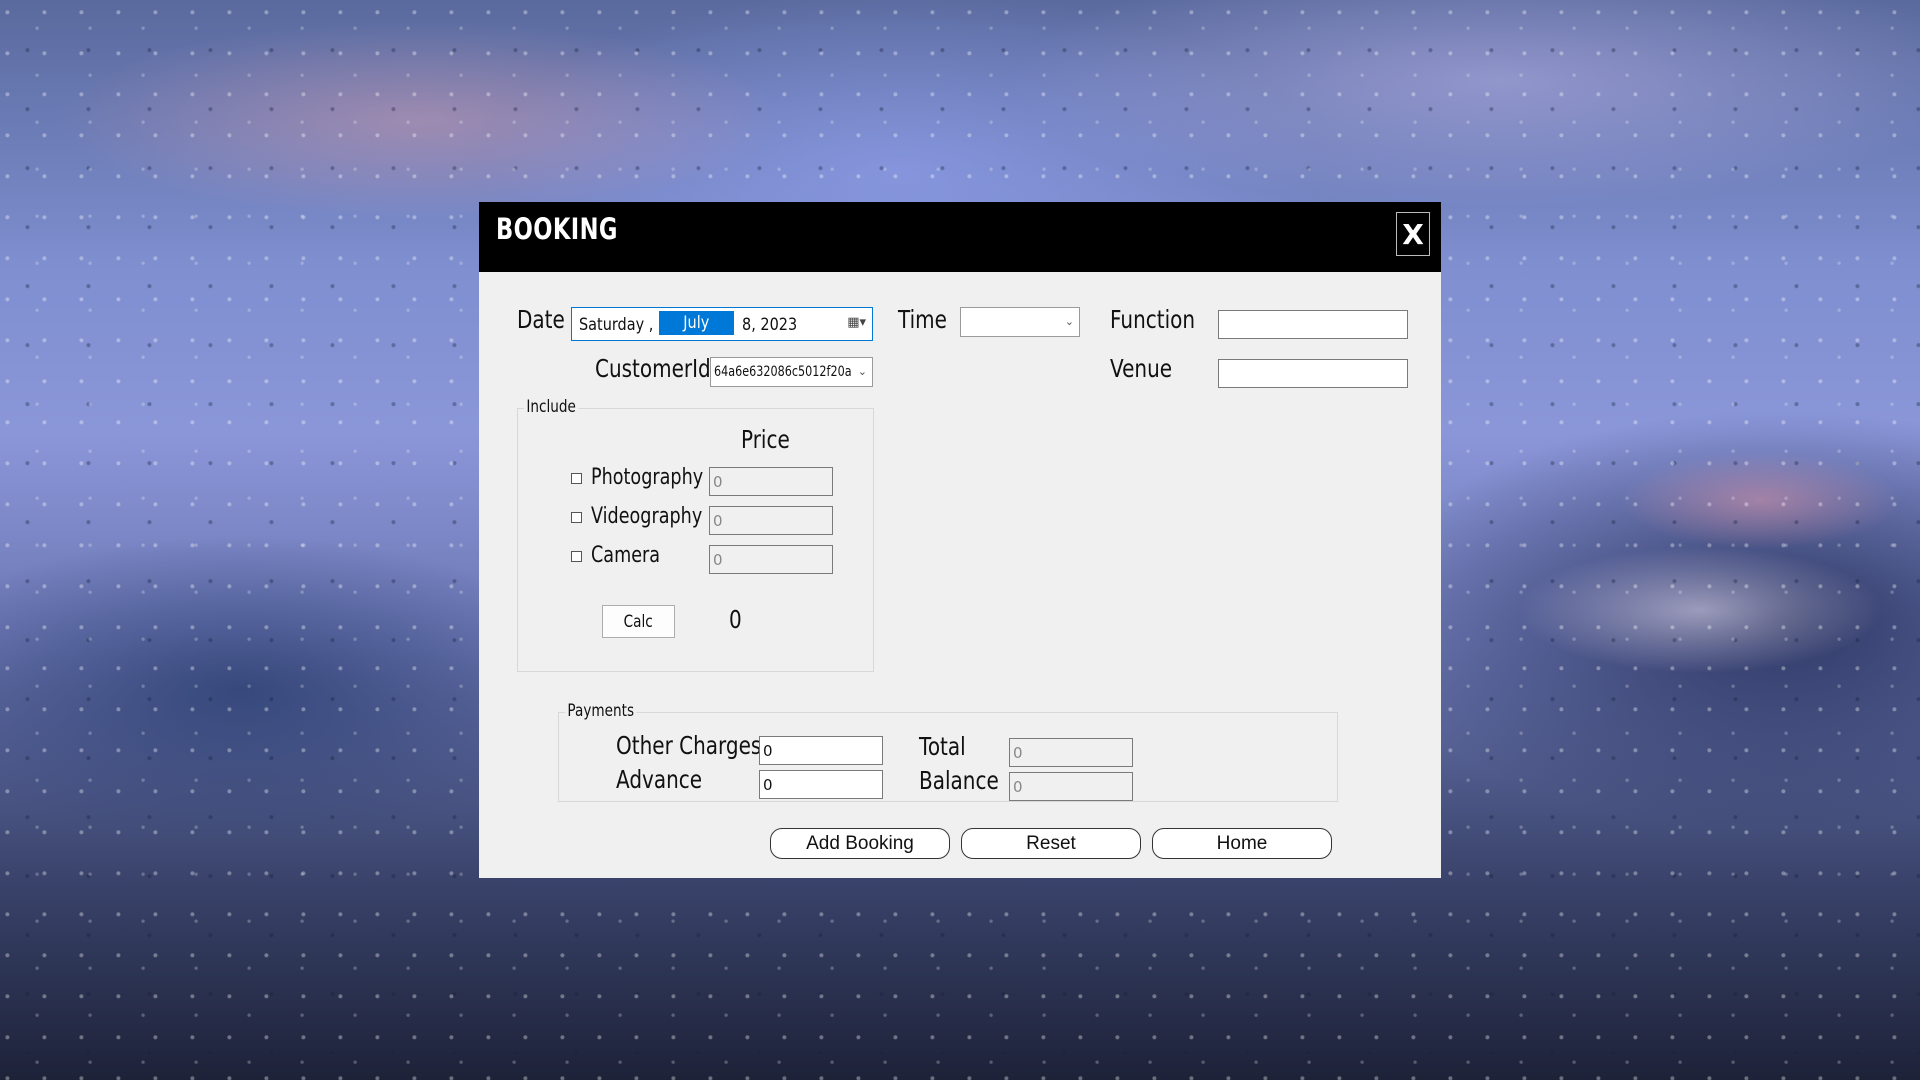 This screenshot has width=1920, height=1080. I want to click on camera-price: 0, so click(771, 559).